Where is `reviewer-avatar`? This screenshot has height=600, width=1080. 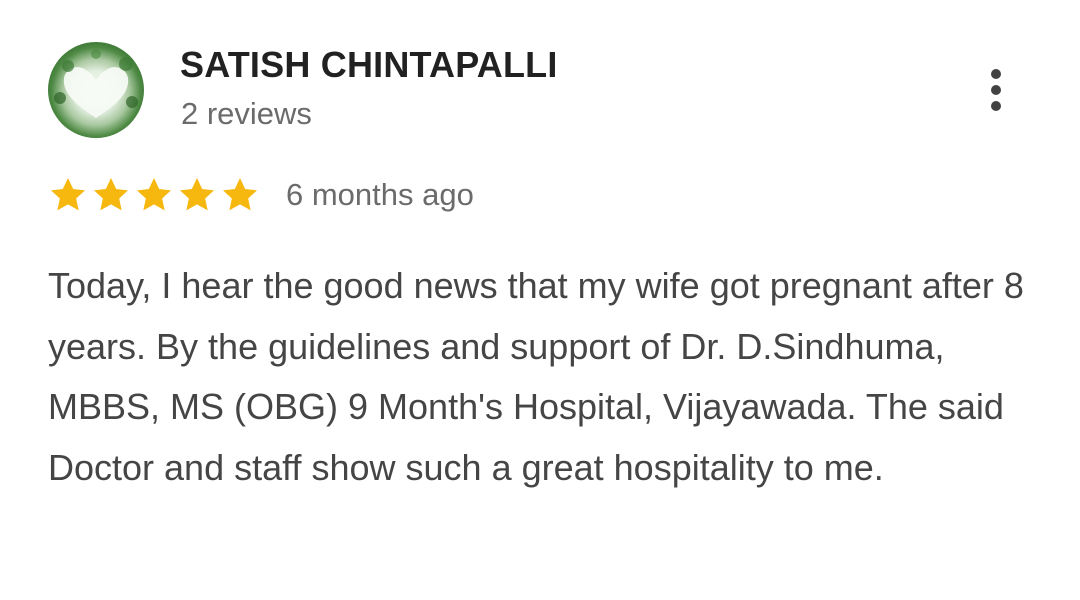
reviewer-avatar is located at coordinates (96, 90).